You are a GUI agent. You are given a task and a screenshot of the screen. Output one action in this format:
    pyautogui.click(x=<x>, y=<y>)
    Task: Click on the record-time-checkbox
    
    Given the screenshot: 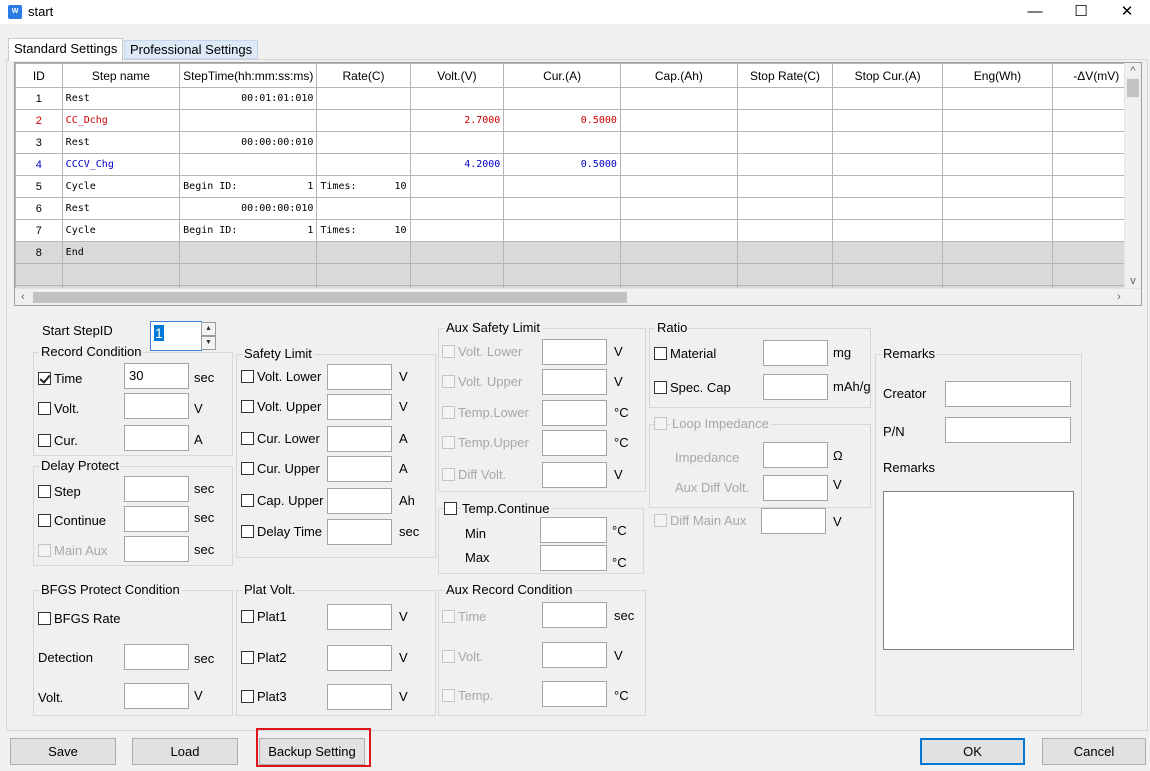 What is the action you would take?
    pyautogui.click(x=44, y=378)
    